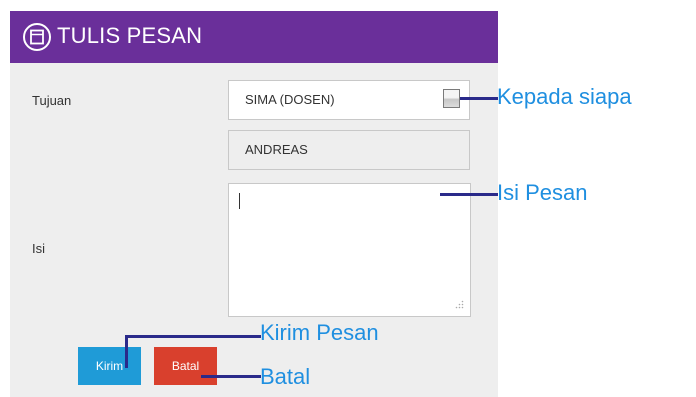 The width and height of the screenshot is (696, 397). I want to click on tujuan-label: Tujuan, so click(52, 100).